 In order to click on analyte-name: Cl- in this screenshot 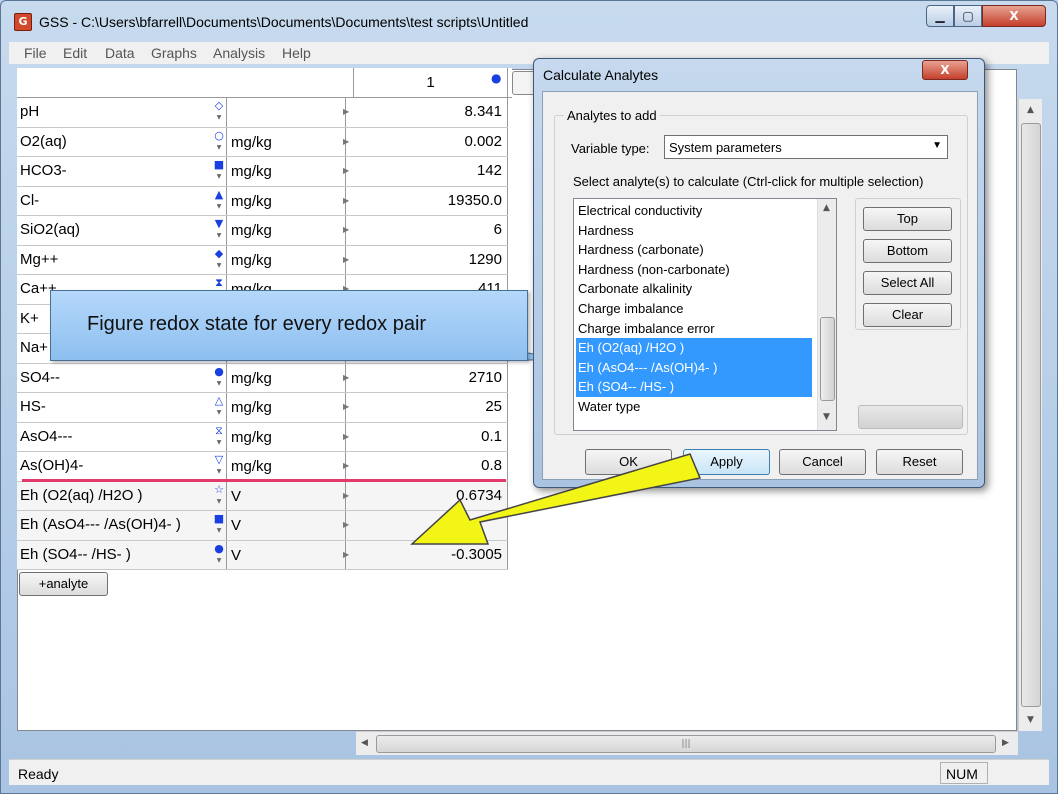, I will do `click(122, 200)`.